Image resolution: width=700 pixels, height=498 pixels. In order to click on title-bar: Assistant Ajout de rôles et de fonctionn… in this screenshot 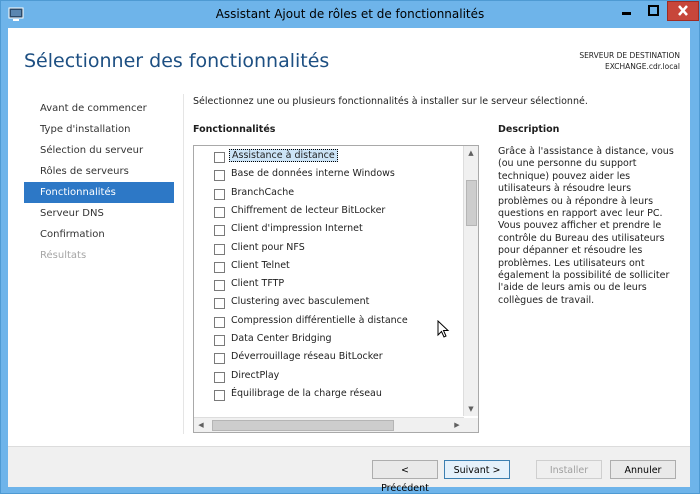, I will do `click(350, 15)`.